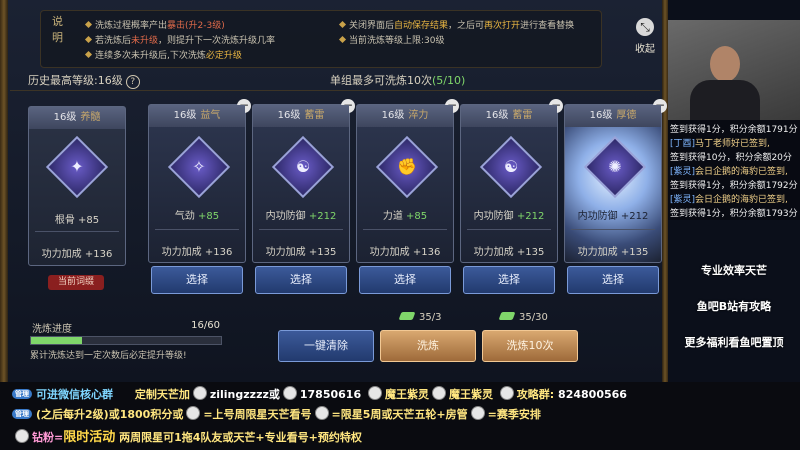  I want to click on current-affix-badge: 当前词缀, so click(76, 282).